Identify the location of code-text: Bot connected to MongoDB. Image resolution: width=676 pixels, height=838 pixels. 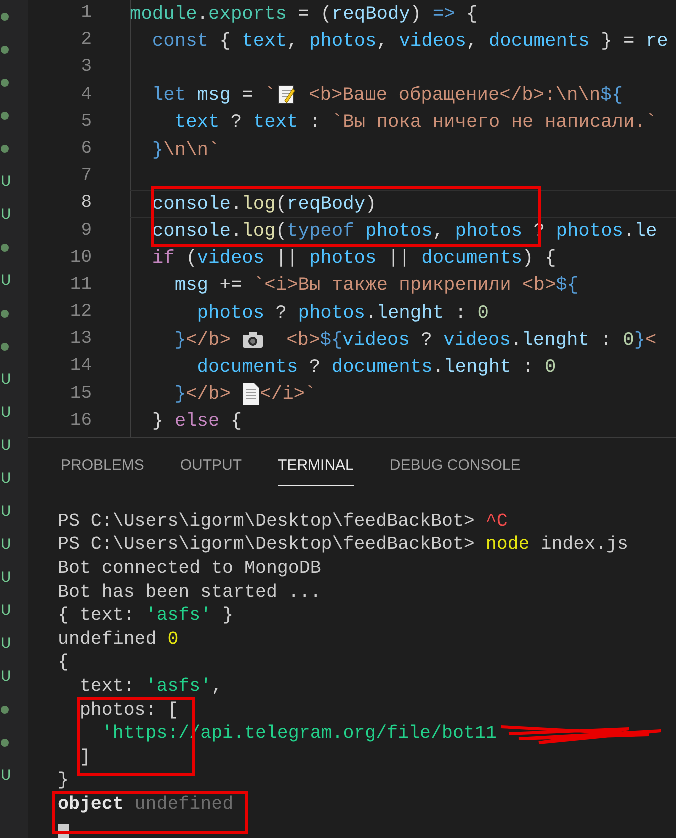
(190, 568).